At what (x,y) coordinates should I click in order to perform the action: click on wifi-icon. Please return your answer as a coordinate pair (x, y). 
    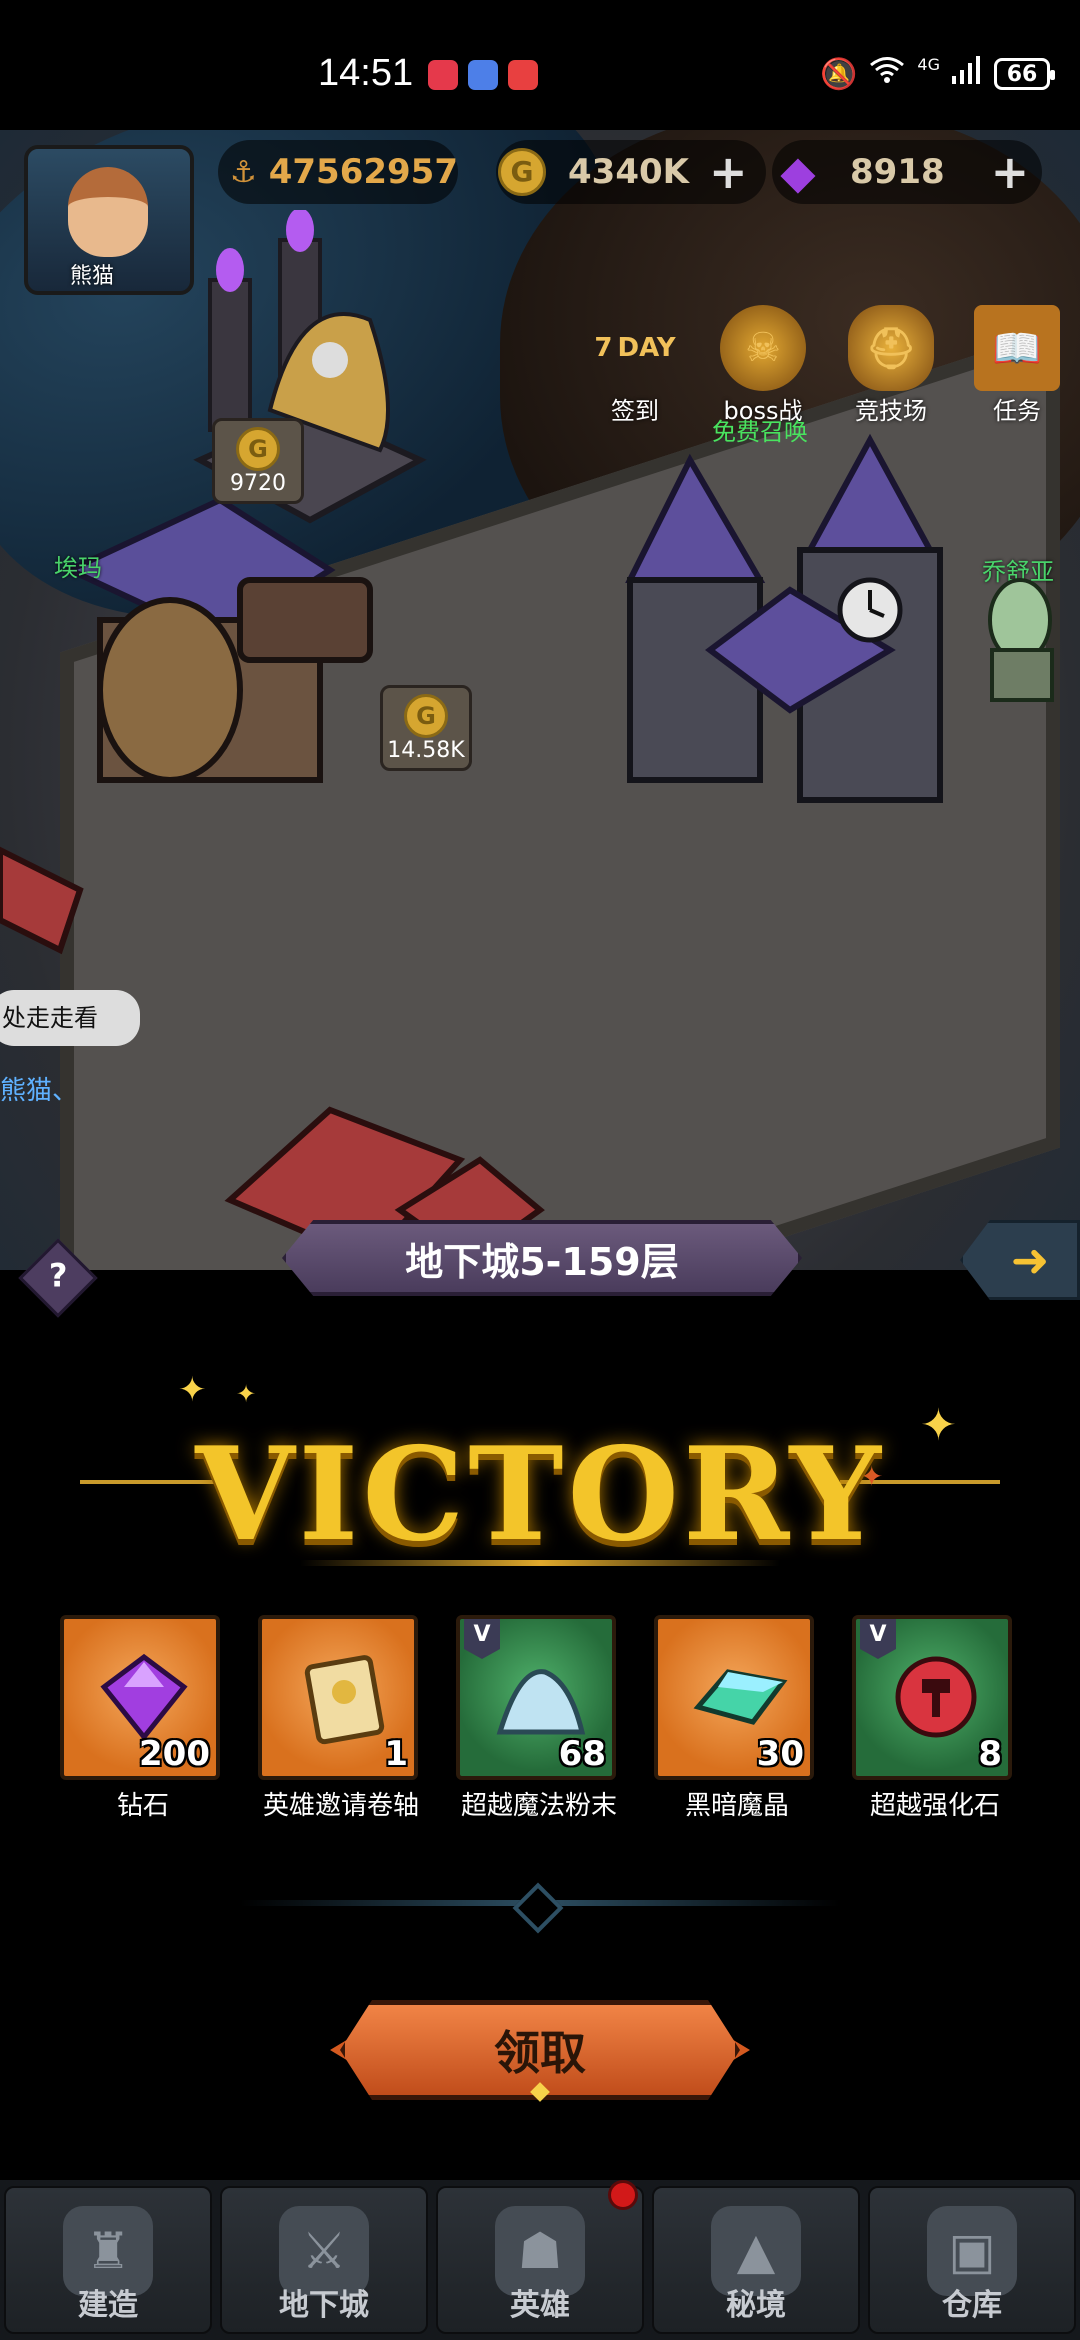
    Looking at the image, I should click on (887, 74).